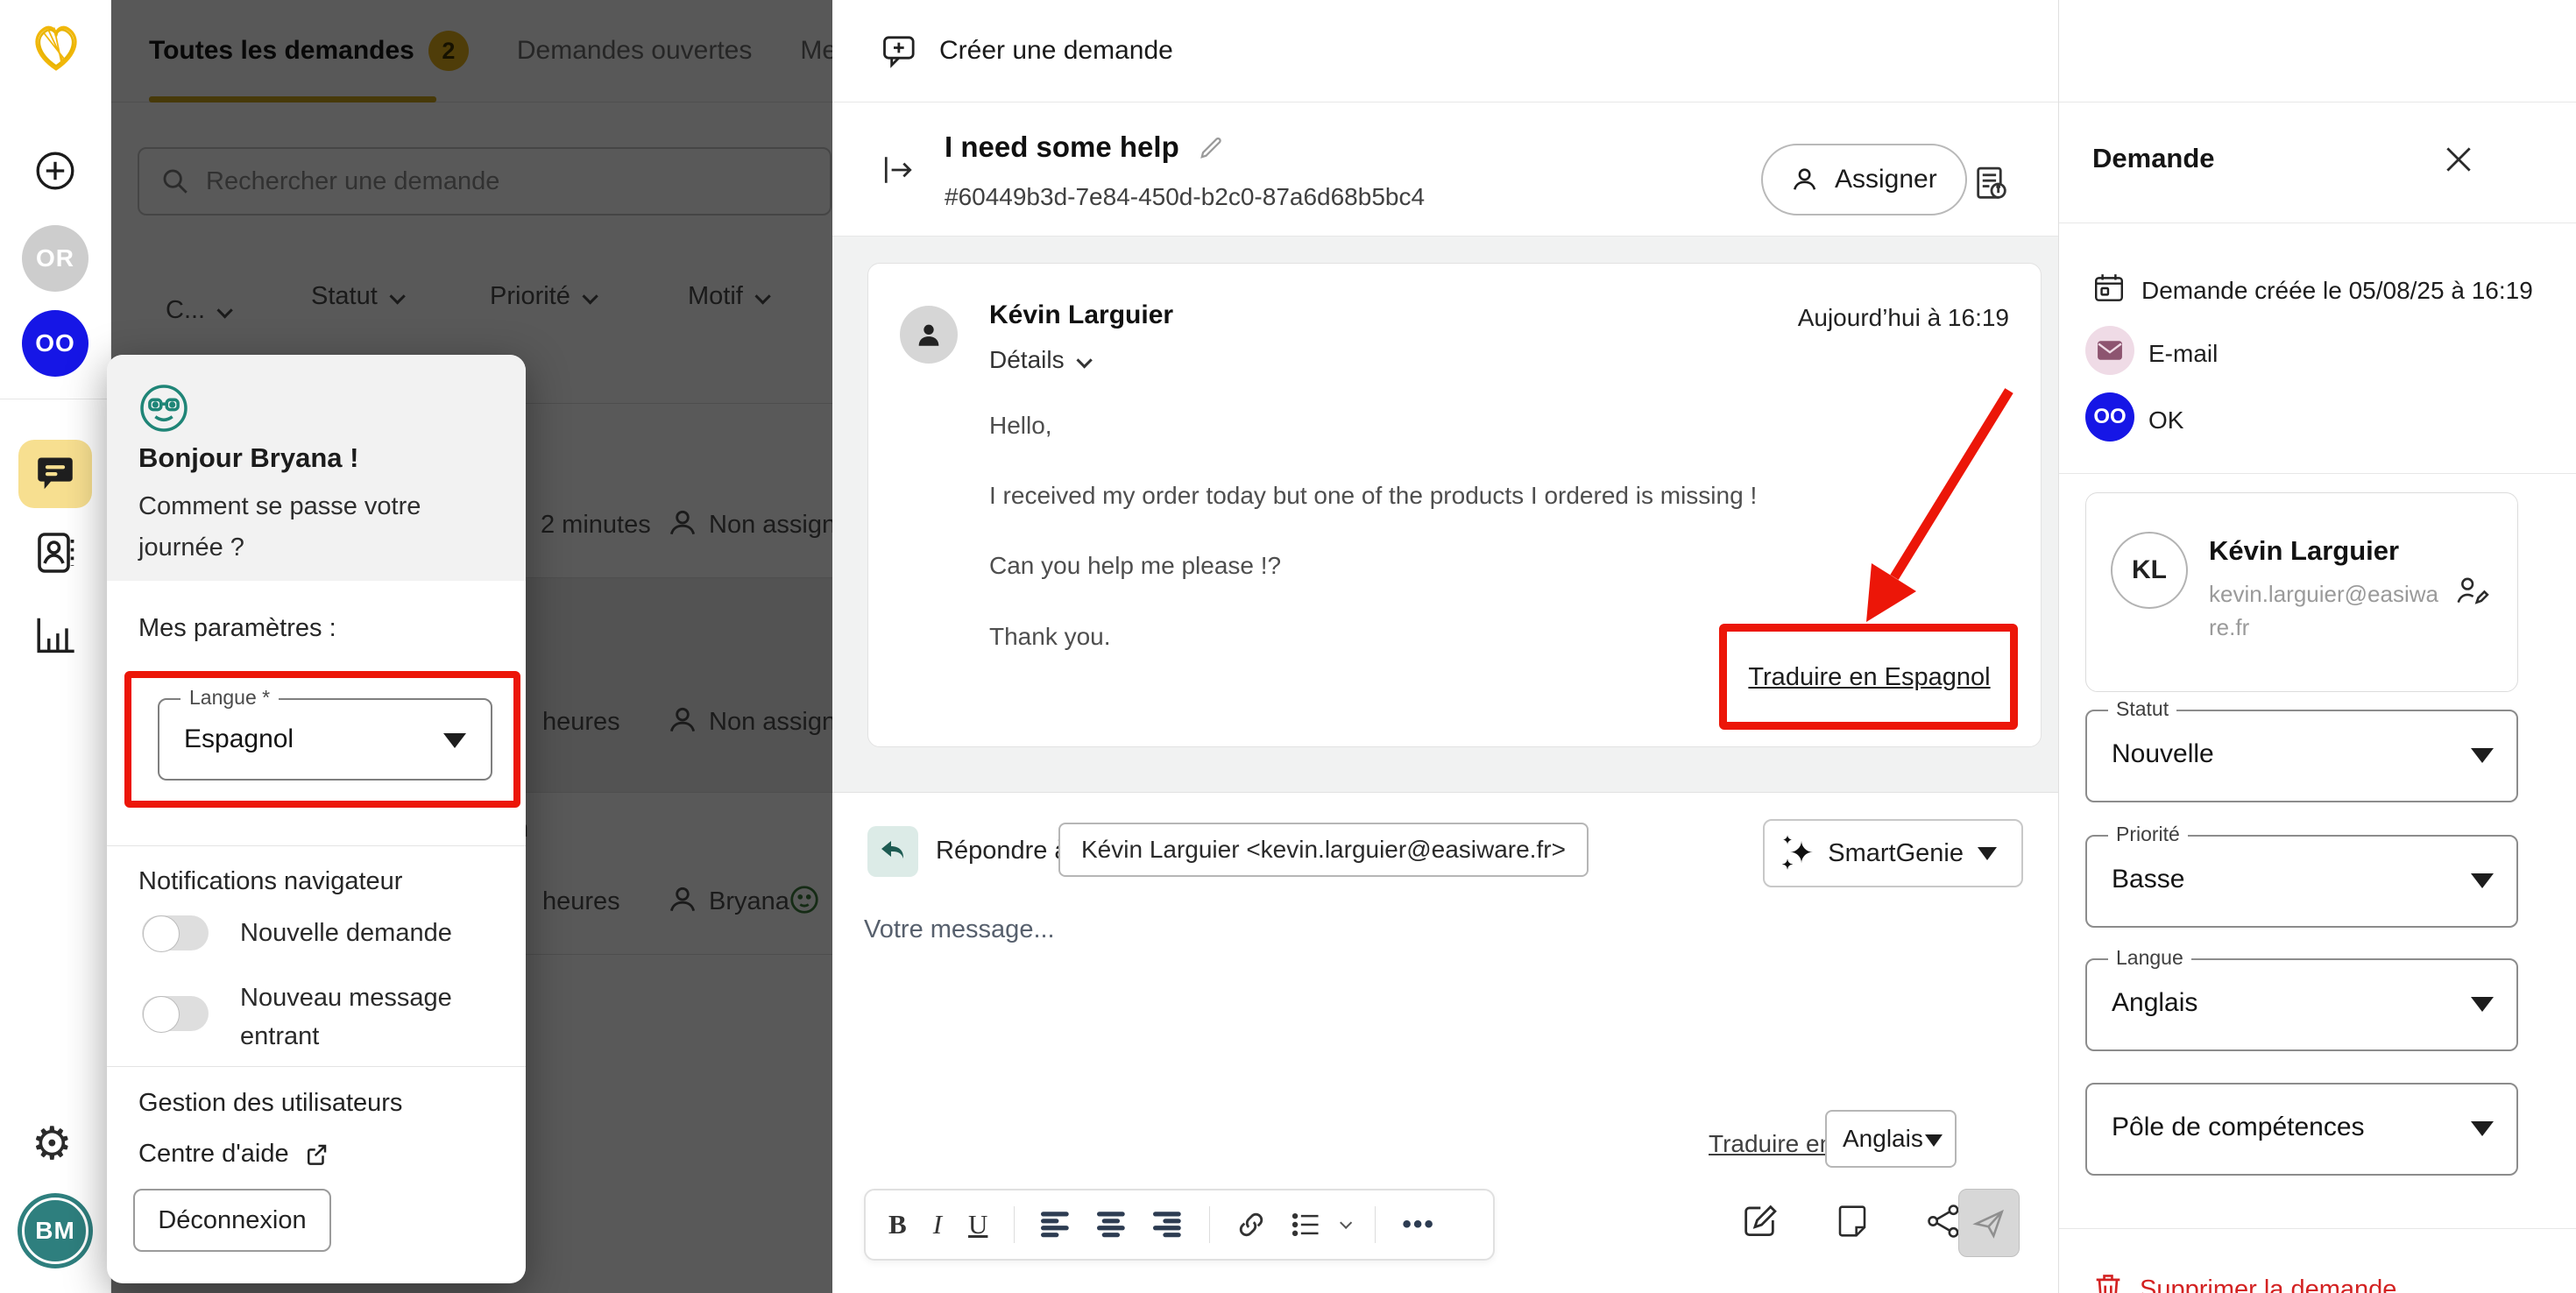 The width and height of the screenshot is (2576, 1293). Describe the element at coordinates (175, 1014) in the screenshot. I see `toggle-new-incoming-message` at that location.